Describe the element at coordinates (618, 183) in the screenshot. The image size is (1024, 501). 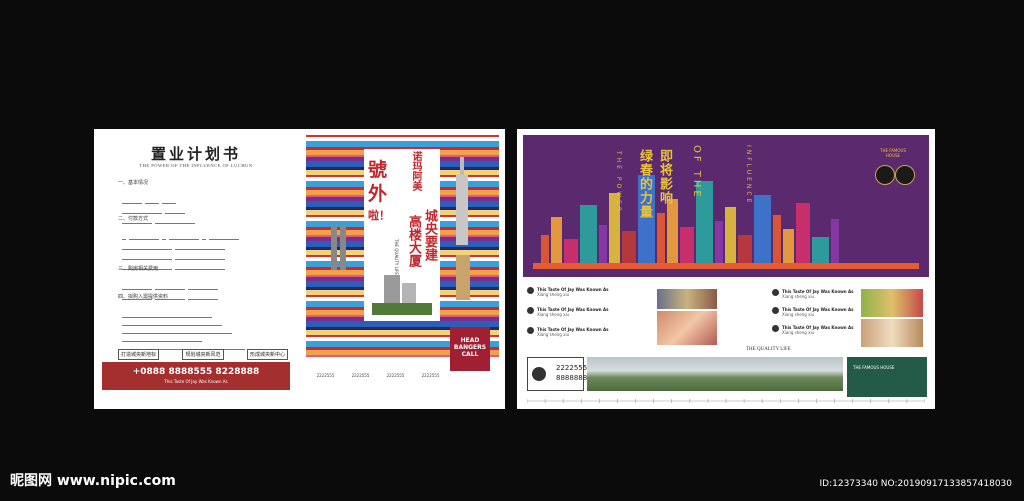
I see `vertical-en-1: THE POWER` at that location.